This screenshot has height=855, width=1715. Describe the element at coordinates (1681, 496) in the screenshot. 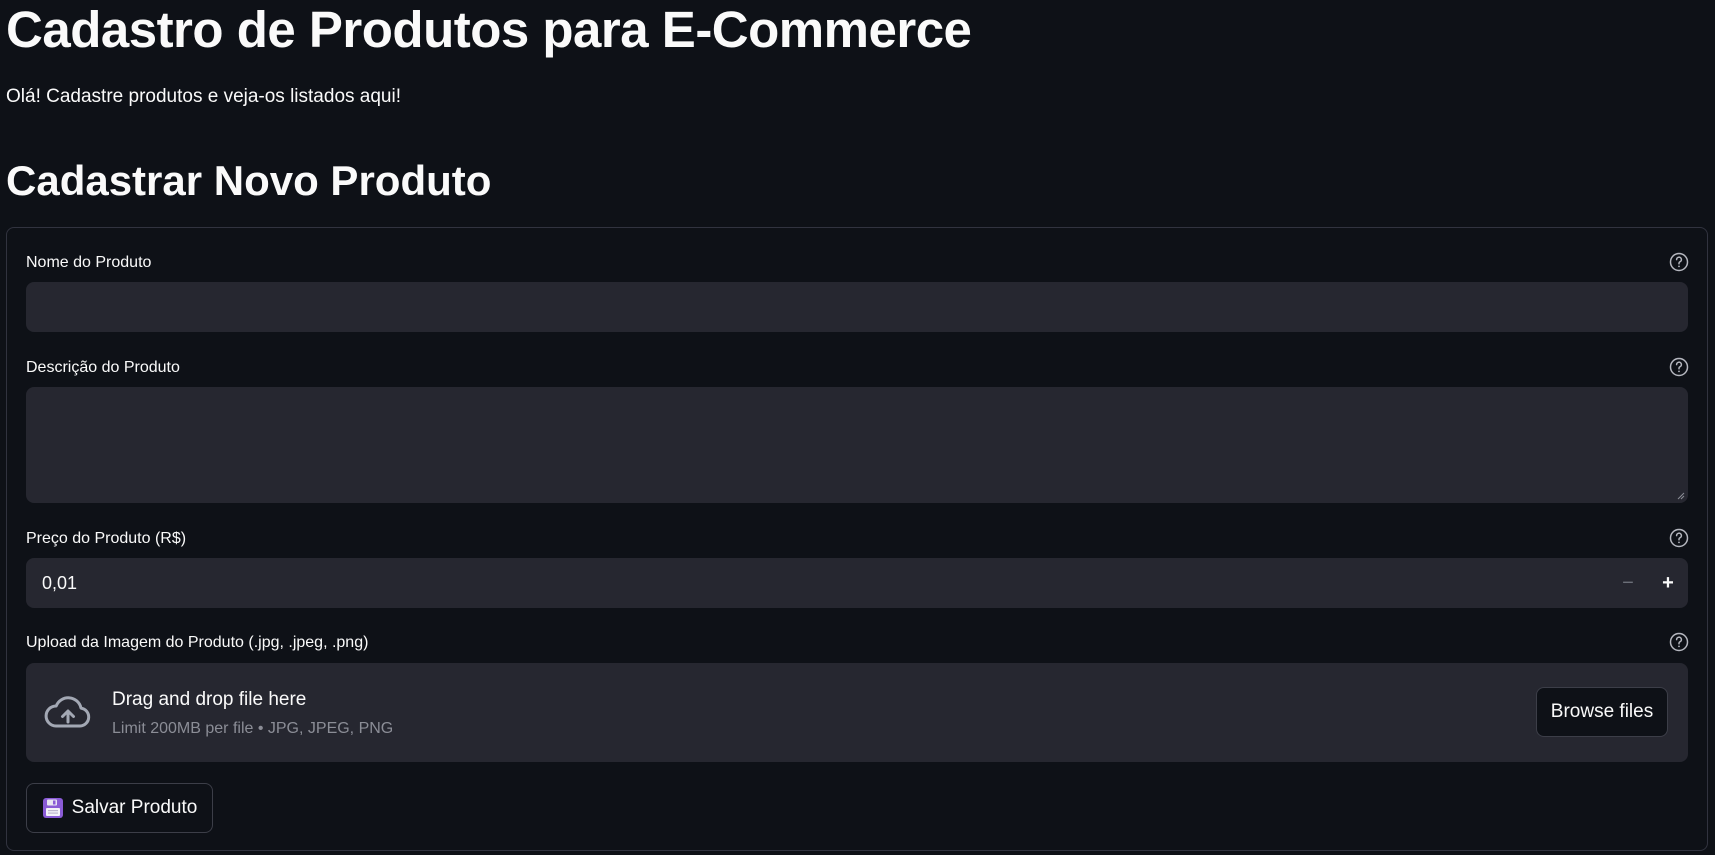

I see `resize-grip-icon` at that location.